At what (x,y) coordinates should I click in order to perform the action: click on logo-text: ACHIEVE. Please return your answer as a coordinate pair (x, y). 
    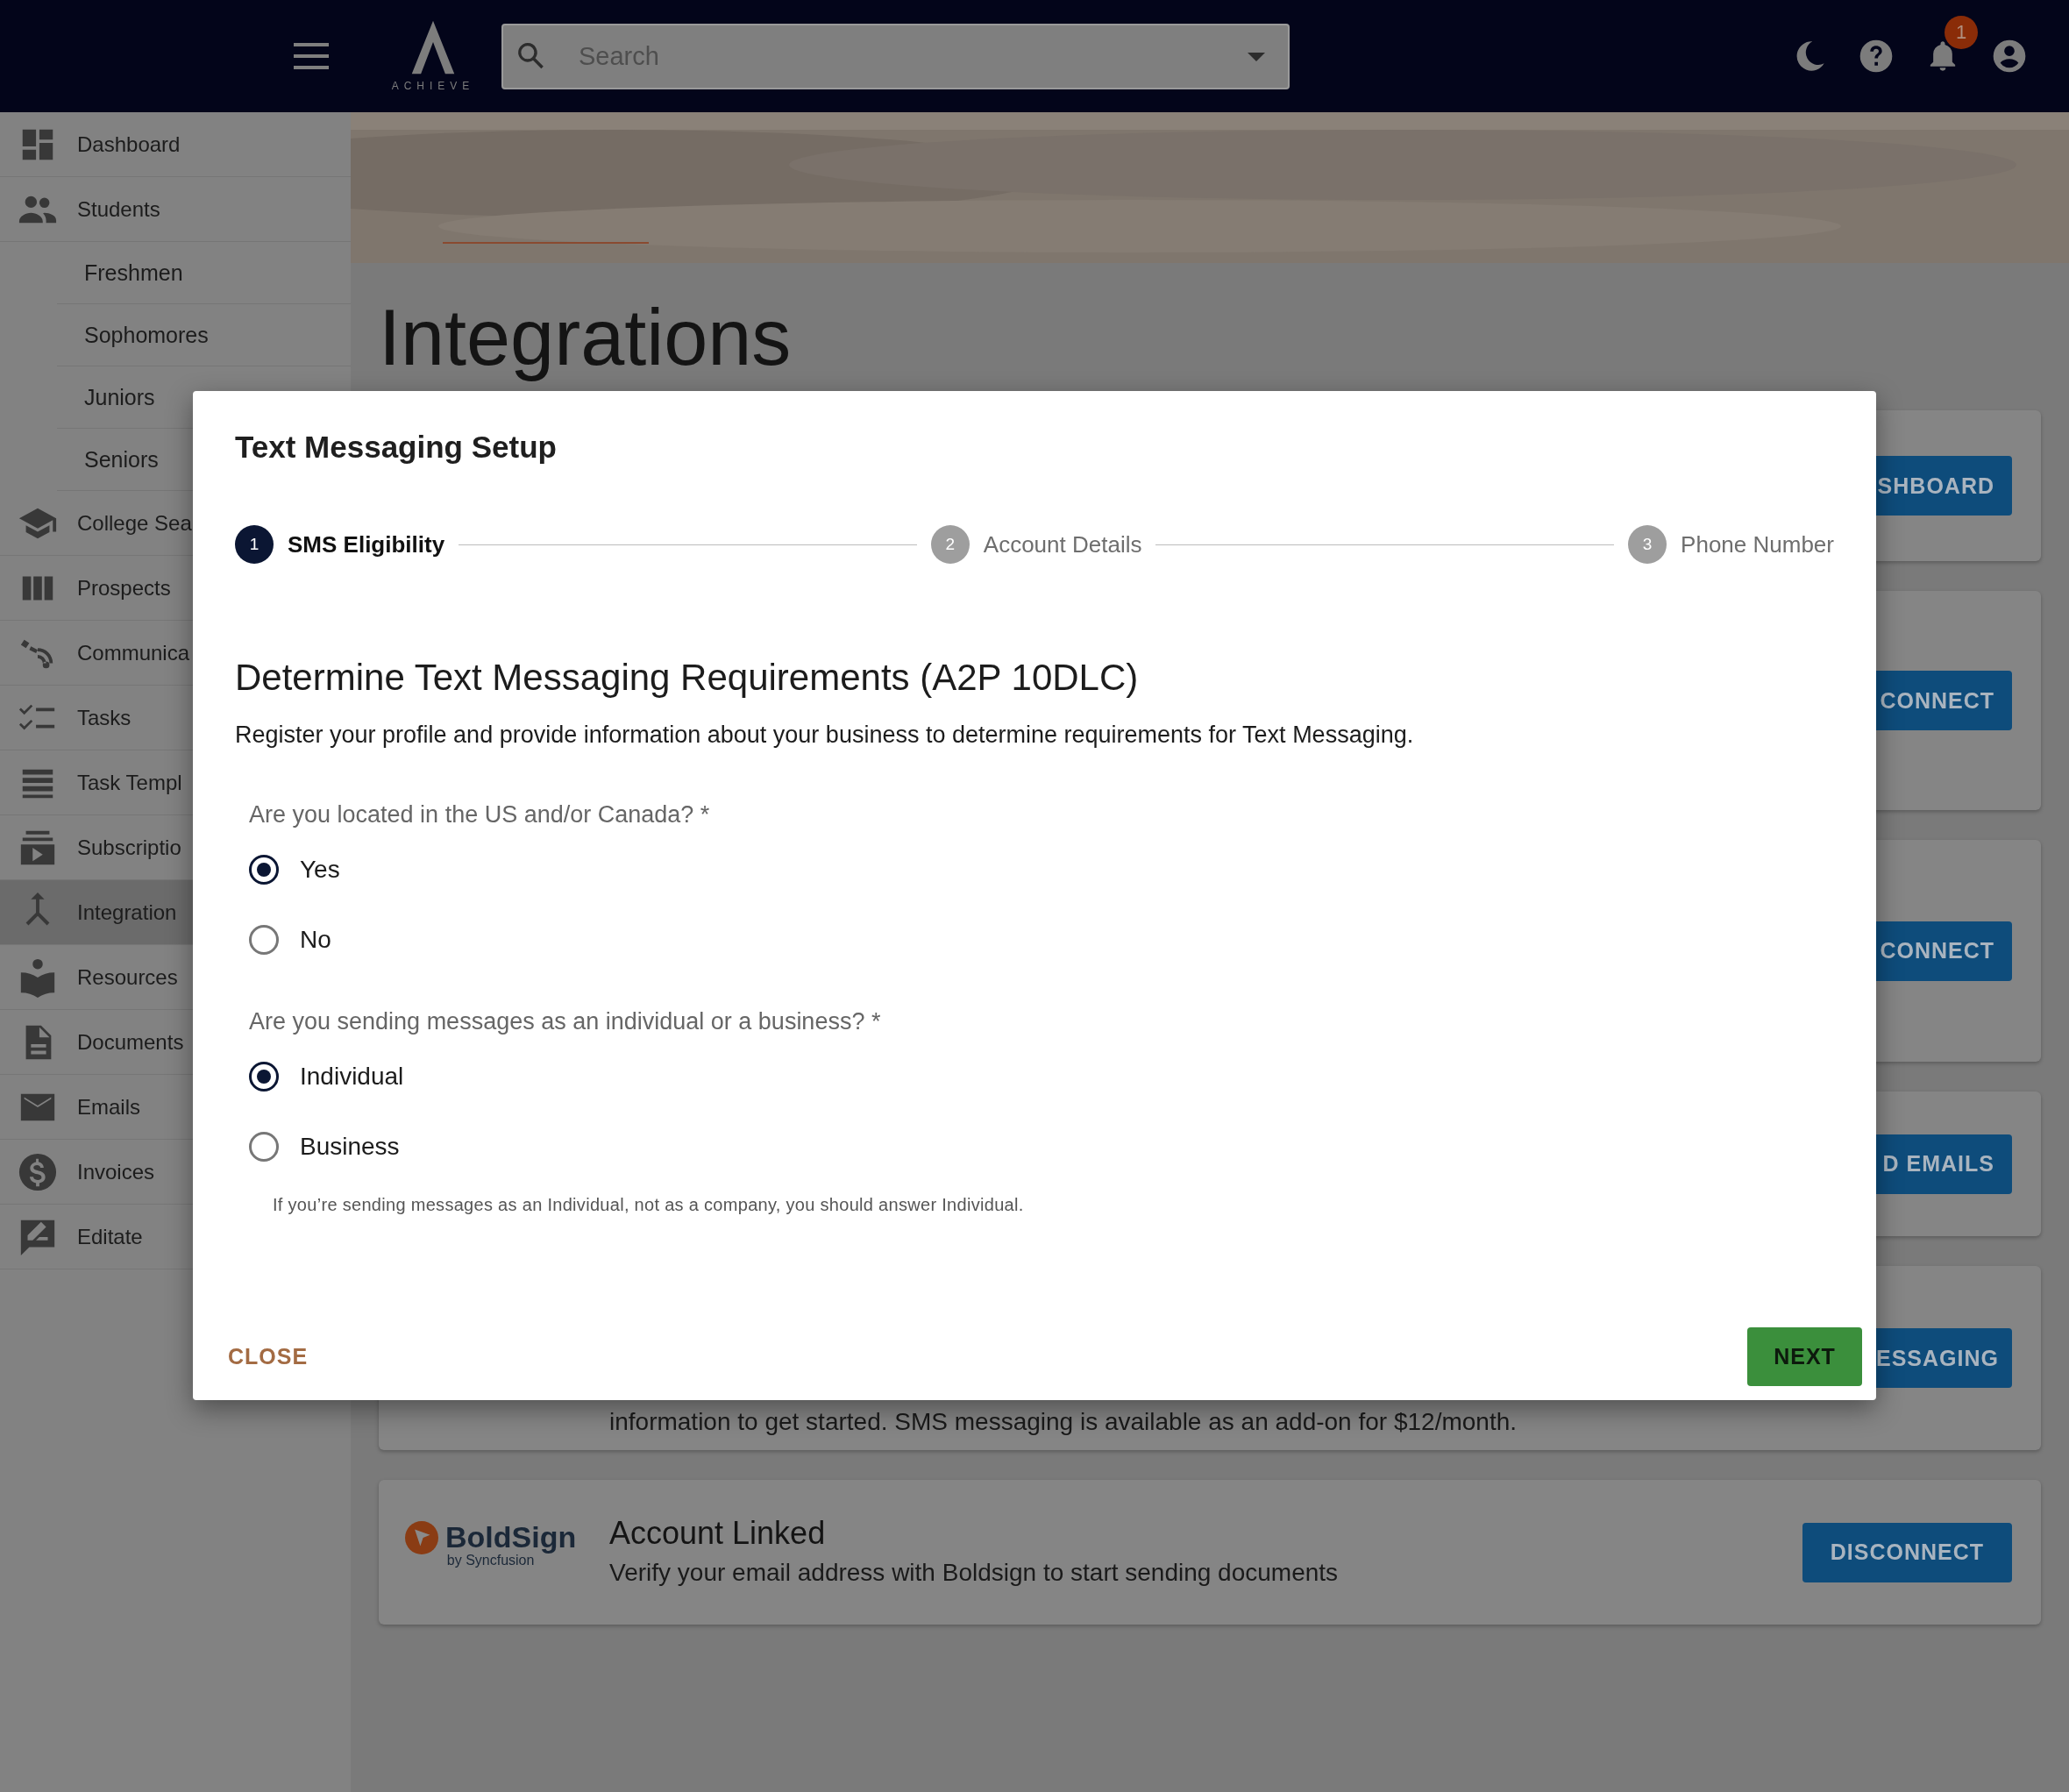
    Looking at the image, I should click on (433, 86).